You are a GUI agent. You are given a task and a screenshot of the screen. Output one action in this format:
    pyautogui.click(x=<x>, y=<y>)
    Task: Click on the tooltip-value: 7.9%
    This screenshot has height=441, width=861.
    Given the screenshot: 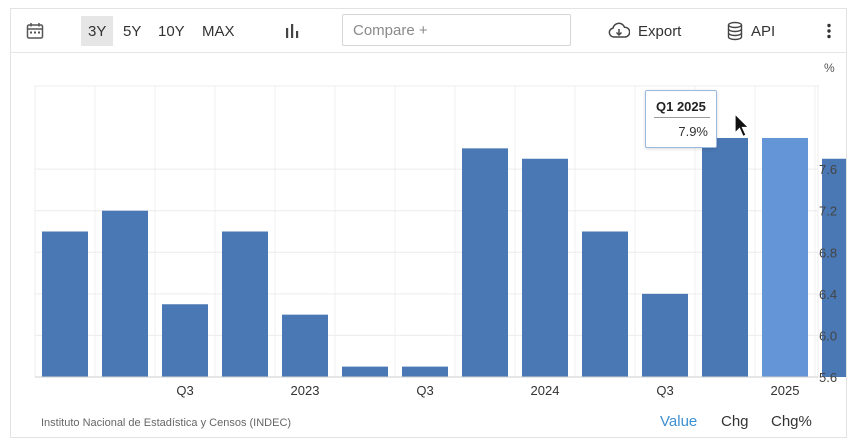 What is the action you would take?
    pyautogui.click(x=693, y=131)
    